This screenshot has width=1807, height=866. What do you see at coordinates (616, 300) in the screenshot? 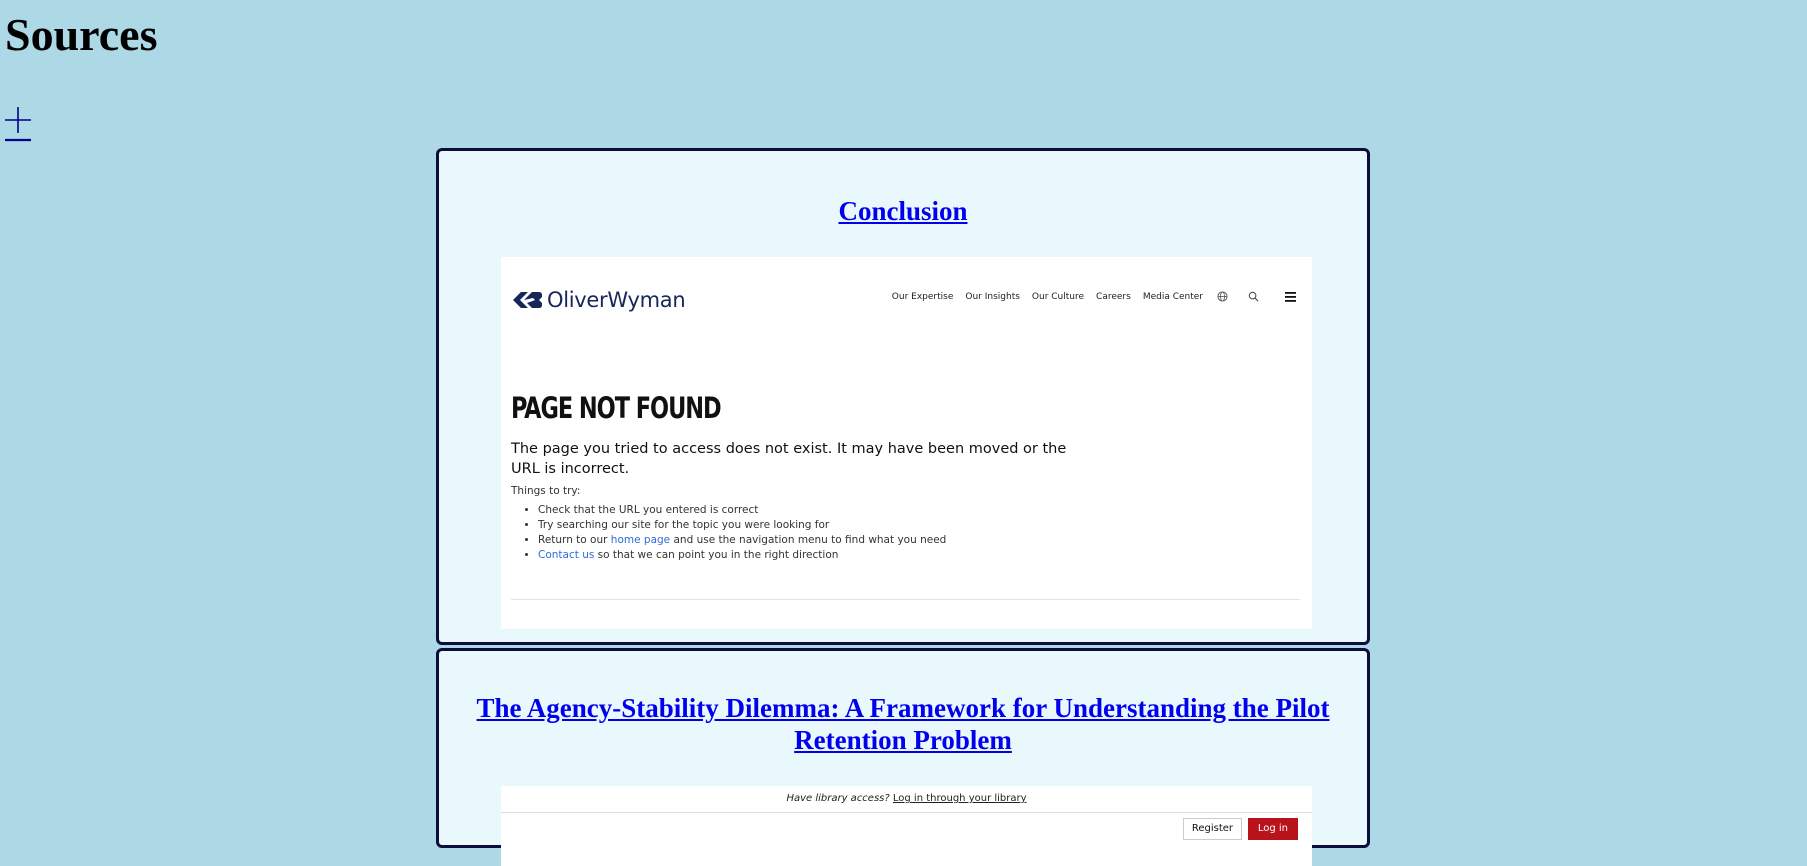
I see `logo-text: OliverWyman` at bounding box center [616, 300].